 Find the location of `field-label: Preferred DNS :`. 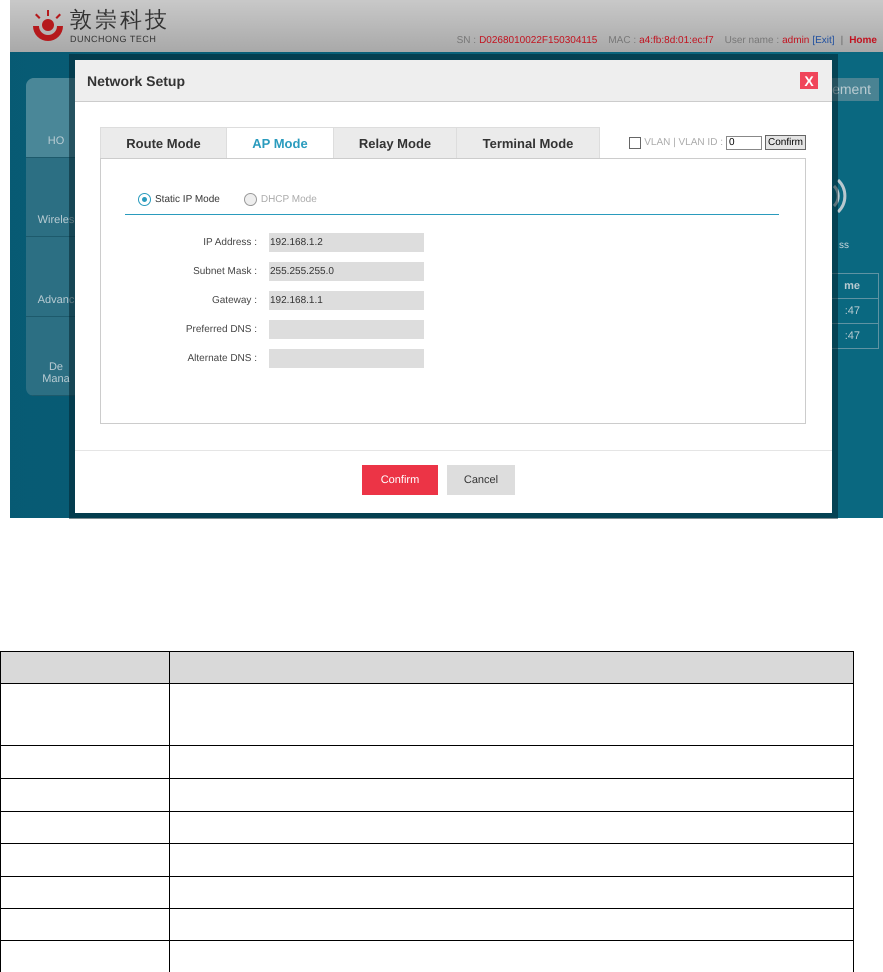

field-label: Preferred DNS : is located at coordinates (220, 329).